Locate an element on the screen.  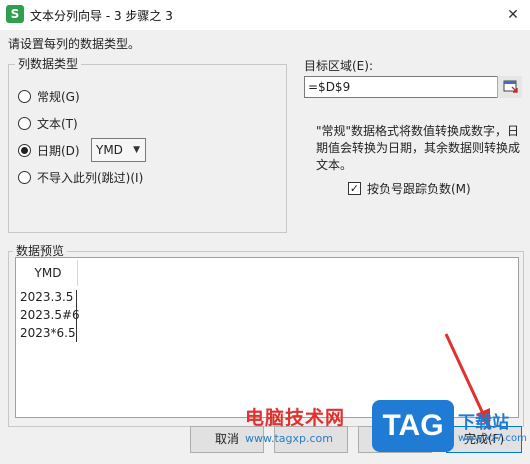
radio-general: 常规(G) is located at coordinates (49, 96).